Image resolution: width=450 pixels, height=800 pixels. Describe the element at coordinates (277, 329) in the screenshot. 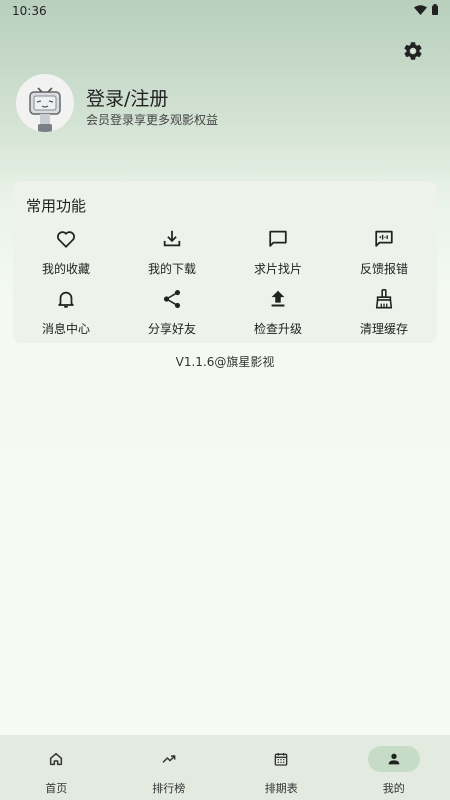

I see `function-label: 检查升级` at that location.